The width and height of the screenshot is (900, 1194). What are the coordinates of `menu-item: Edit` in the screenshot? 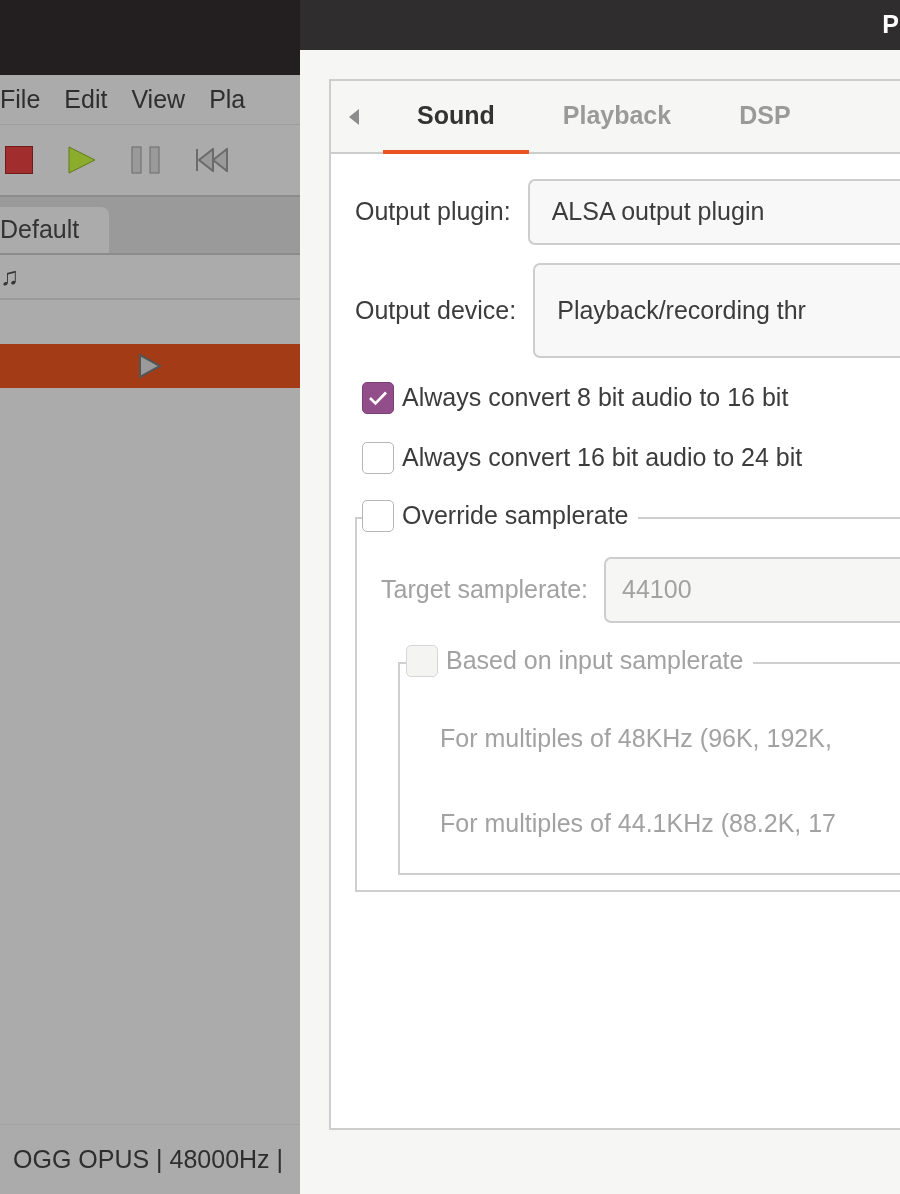 It's located at (86, 99).